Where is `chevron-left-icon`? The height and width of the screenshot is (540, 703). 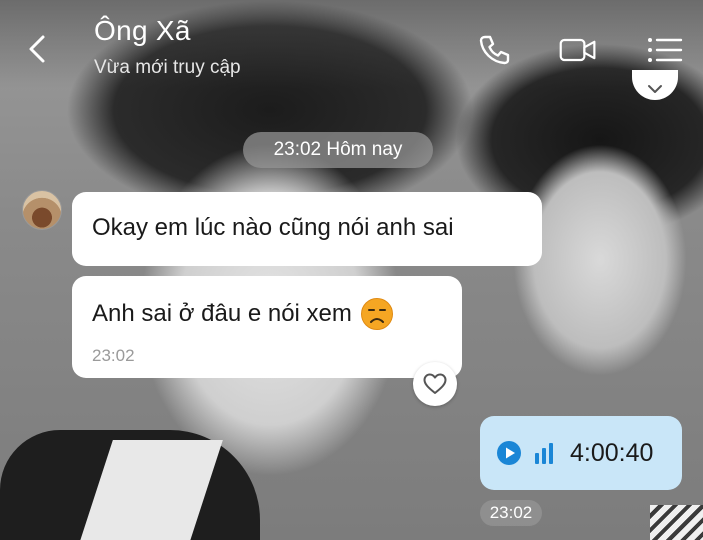
chevron-left-icon is located at coordinates (37, 49).